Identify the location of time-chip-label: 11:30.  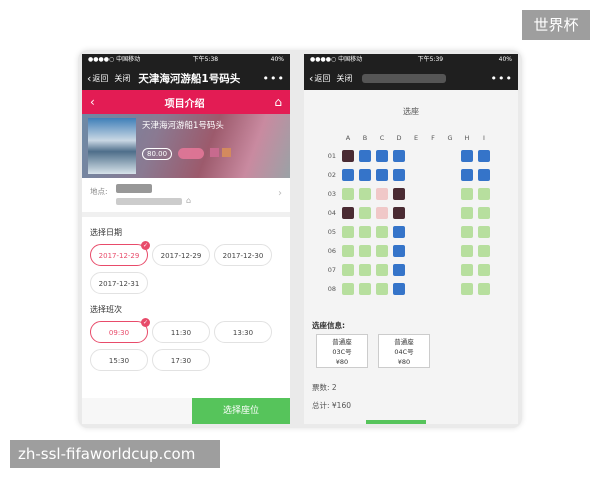
(181, 333).